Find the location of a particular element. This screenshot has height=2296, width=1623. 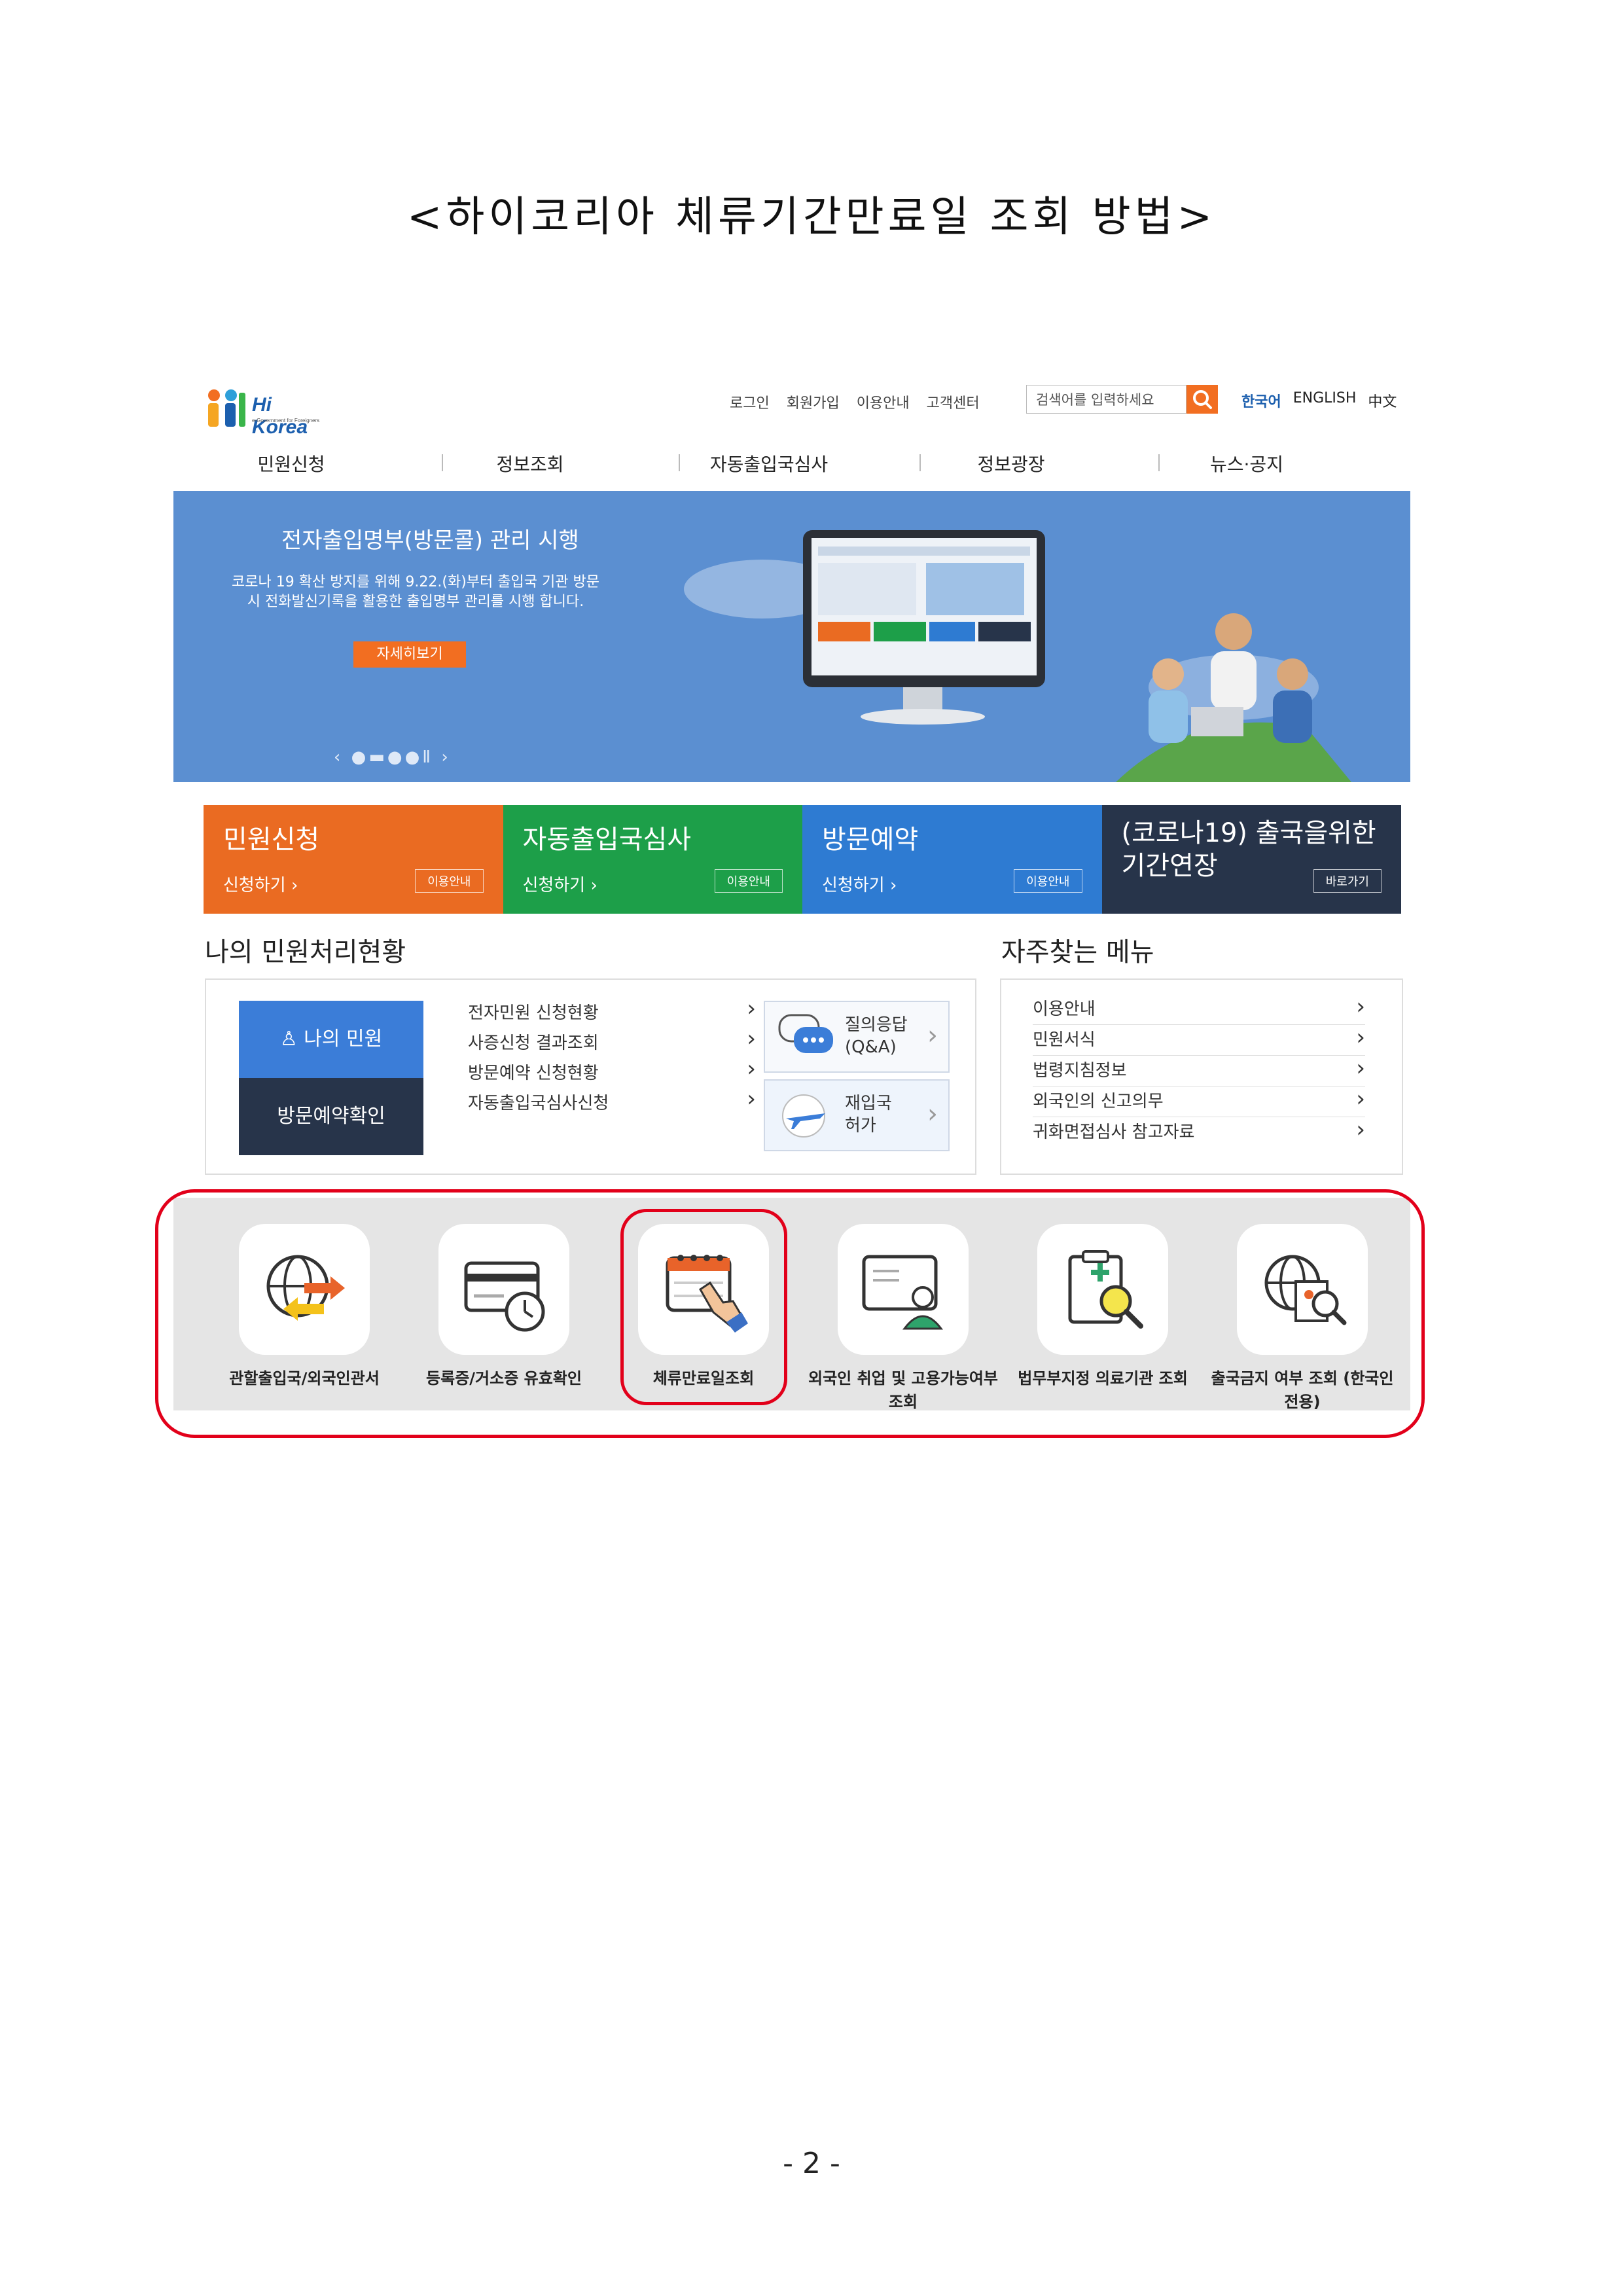

quick-menu-highlight is located at coordinates (790, 1313).